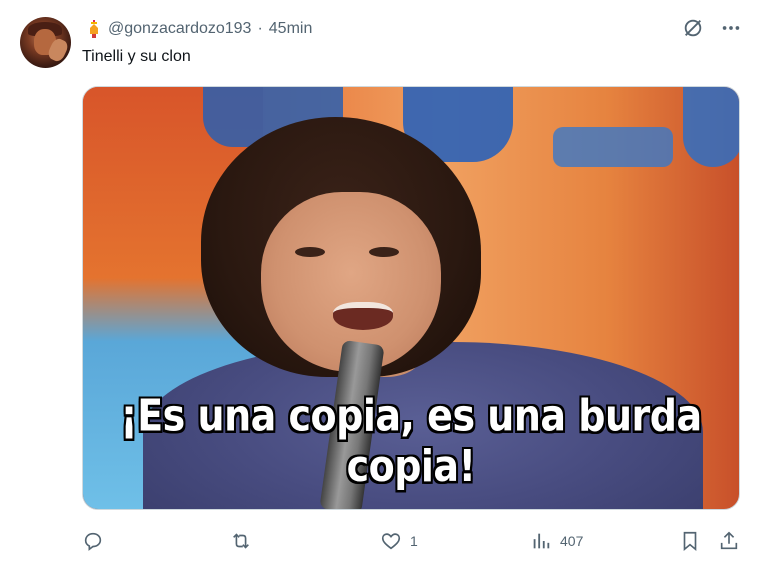  I want to click on reply-button, so click(97, 541).